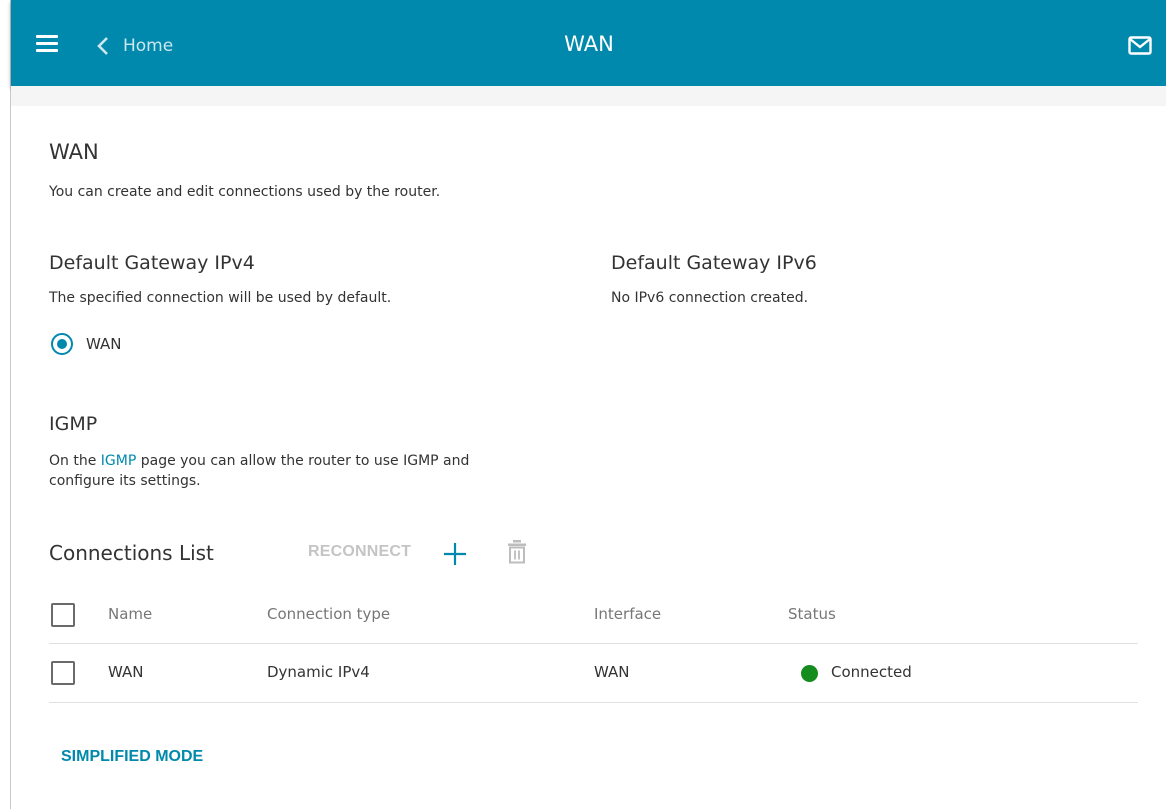 This screenshot has width=1166, height=809. What do you see at coordinates (714, 263) in the screenshot?
I see `gateway-ipv6-title: Default Gateway IPv6` at bounding box center [714, 263].